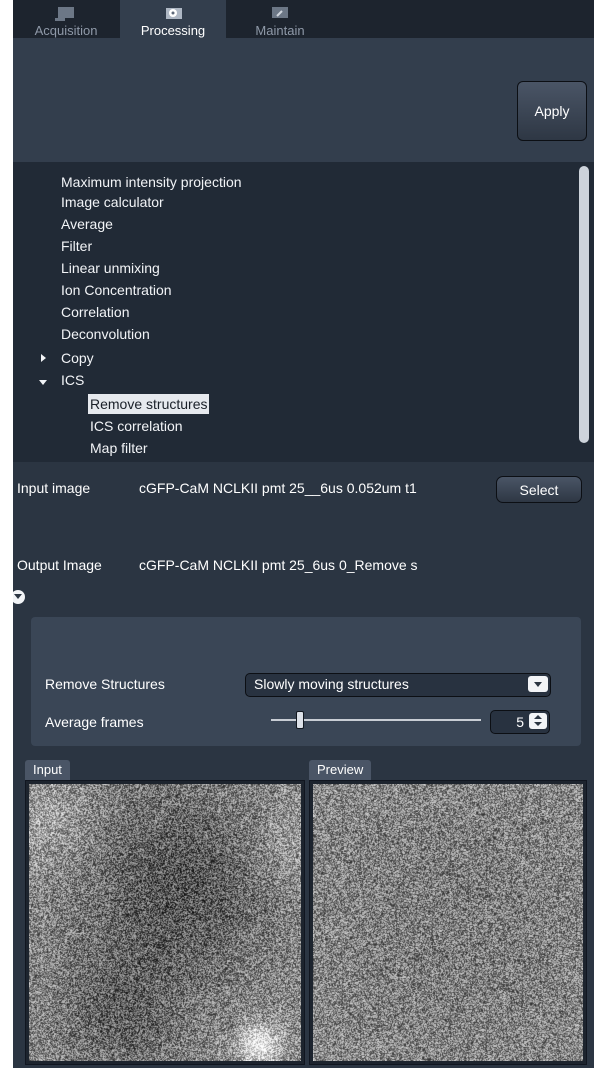  What do you see at coordinates (331, 684) in the screenshot?
I see `dropdown-value: Slowly moving structures` at bounding box center [331, 684].